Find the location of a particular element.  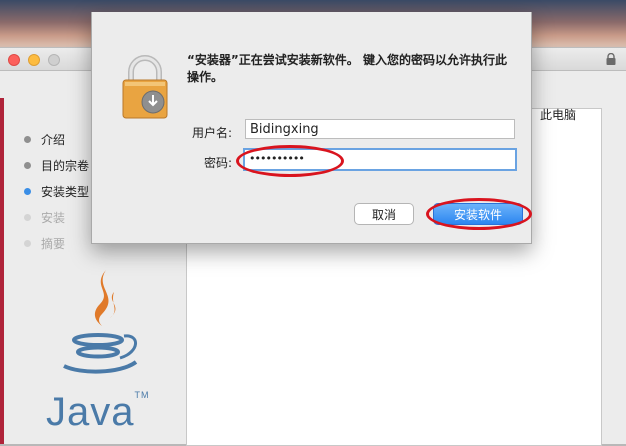

trademark: TM is located at coordinates (142, 395).